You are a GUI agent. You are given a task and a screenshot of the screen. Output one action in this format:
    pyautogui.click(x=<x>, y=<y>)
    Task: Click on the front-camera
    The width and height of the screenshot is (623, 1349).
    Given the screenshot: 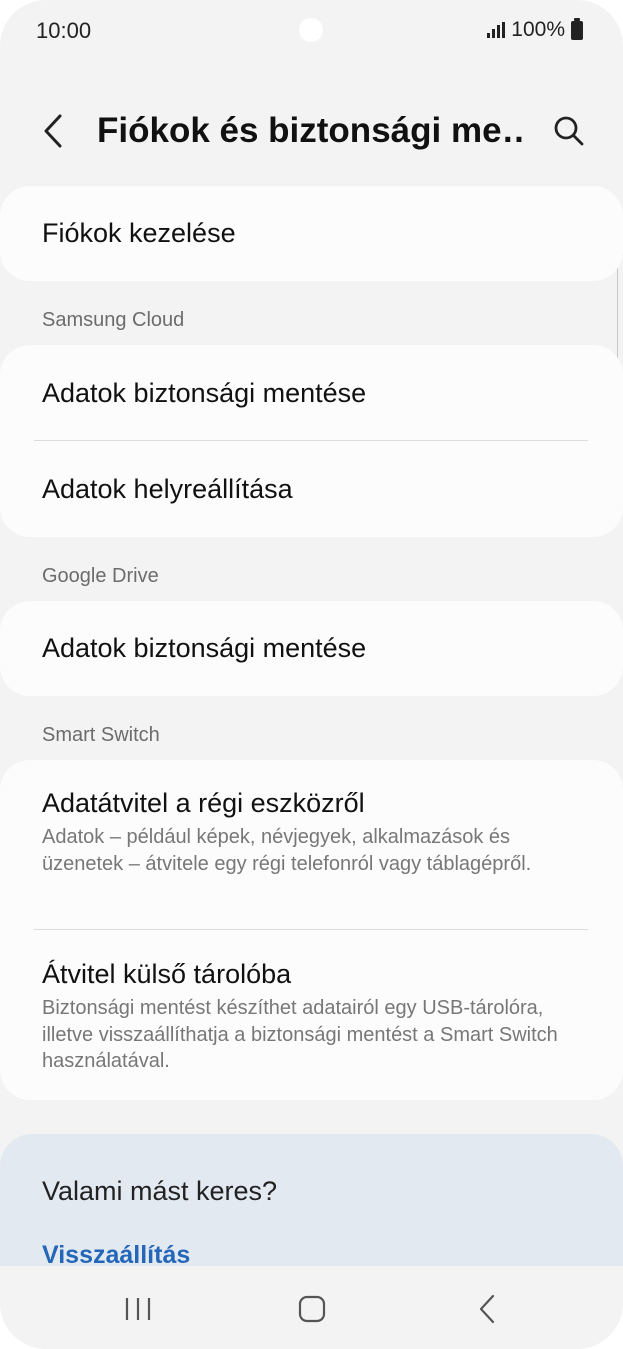 What is the action you would take?
    pyautogui.click(x=311, y=30)
    